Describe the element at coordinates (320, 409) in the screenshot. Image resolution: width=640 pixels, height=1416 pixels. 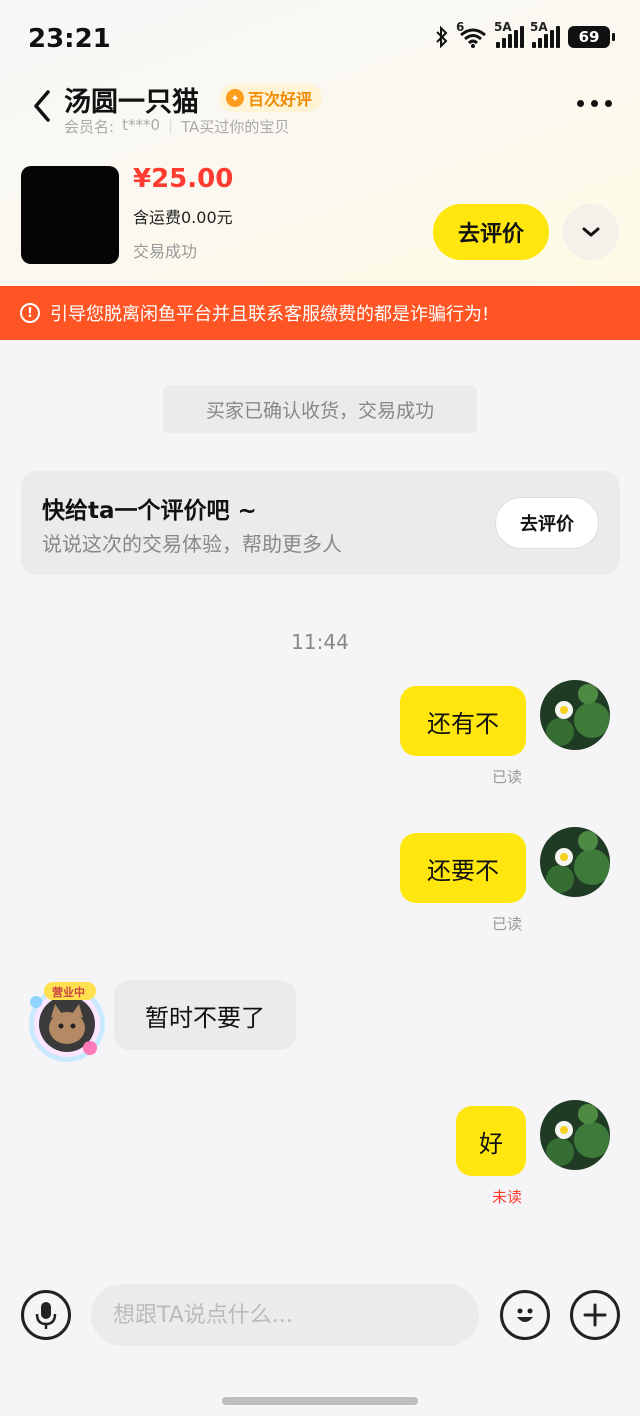
I see `system-notice: 买家已确认收货，交易成功` at that location.